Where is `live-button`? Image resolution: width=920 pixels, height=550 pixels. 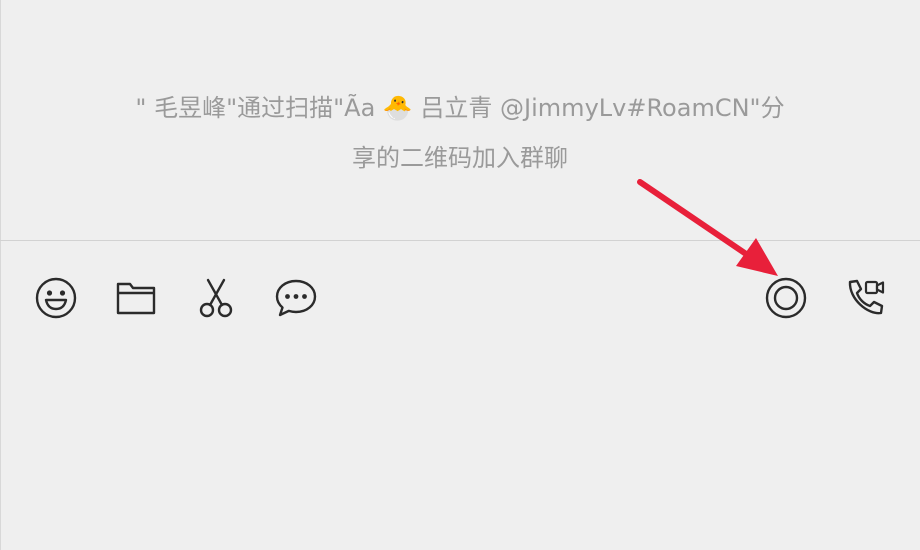 live-button is located at coordinates (786, 298).